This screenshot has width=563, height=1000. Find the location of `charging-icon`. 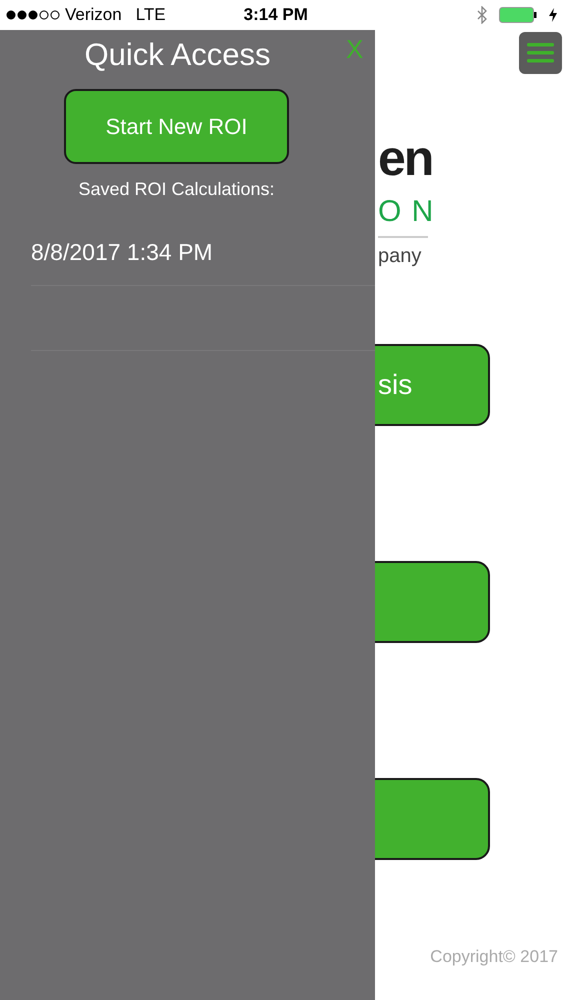

charging-icon is located at coordinates (553, 15).